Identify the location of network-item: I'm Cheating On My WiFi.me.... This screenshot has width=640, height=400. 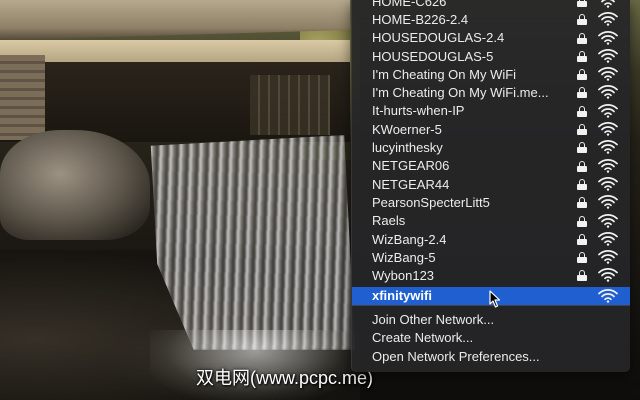
(491, 92).